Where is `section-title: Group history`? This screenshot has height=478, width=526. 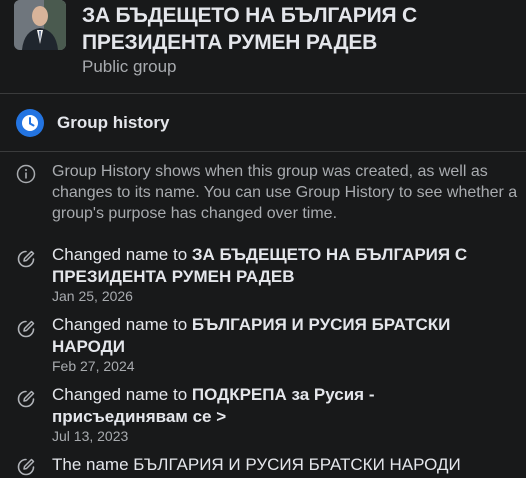 section-title: Group history is located at coordinates (113, 122).